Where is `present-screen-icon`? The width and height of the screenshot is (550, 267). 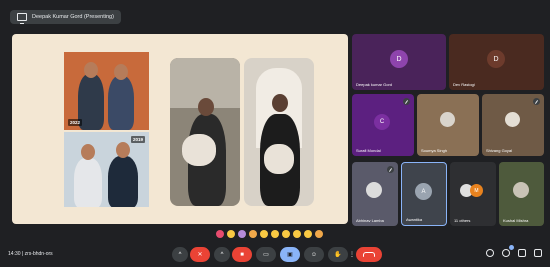 present-screen-icon is located at coordinates (22, 18).